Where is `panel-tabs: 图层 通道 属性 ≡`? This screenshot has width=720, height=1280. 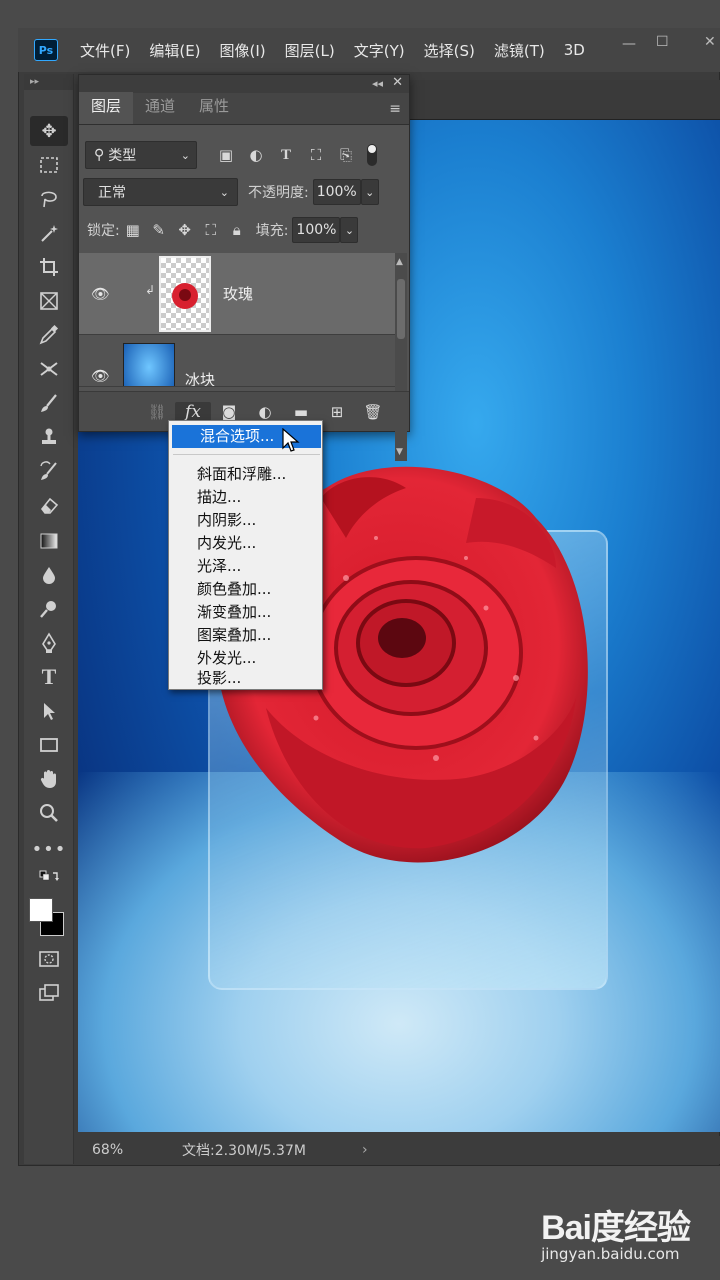 panel-tabs: 图层 通道 属性 ≡ is located at coordinates (244, 108).